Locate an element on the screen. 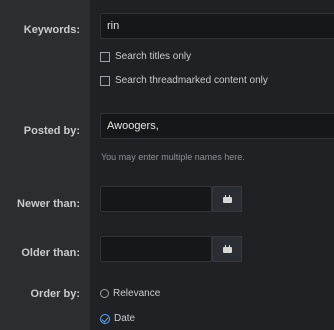  posted-by-label: Posted by: is located at coordinates (51, 131).